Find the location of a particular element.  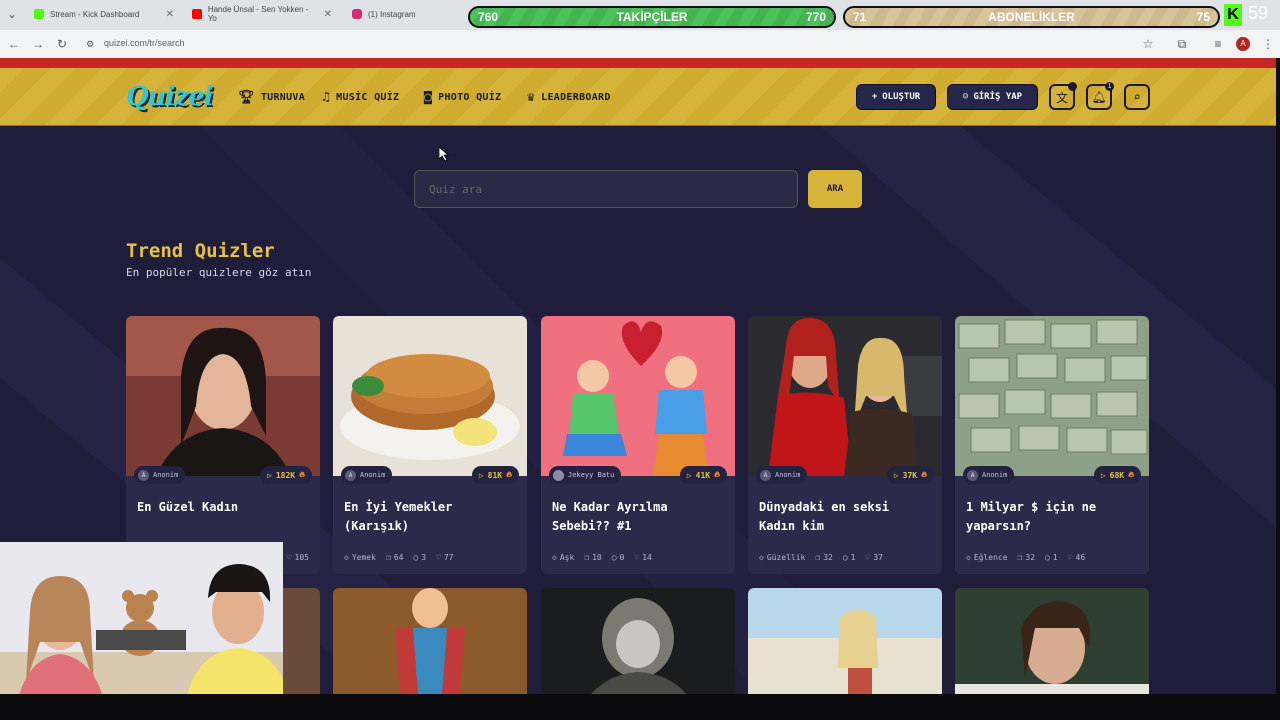

bookmark-star-icon: ☆ is located at coordinates (1148, 44).